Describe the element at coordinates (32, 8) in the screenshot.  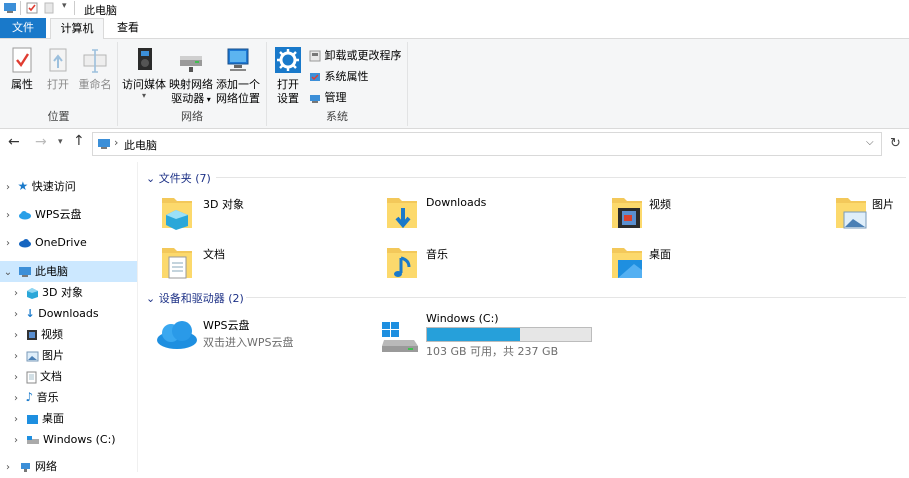
I see `properties-quick-icon` at that location.